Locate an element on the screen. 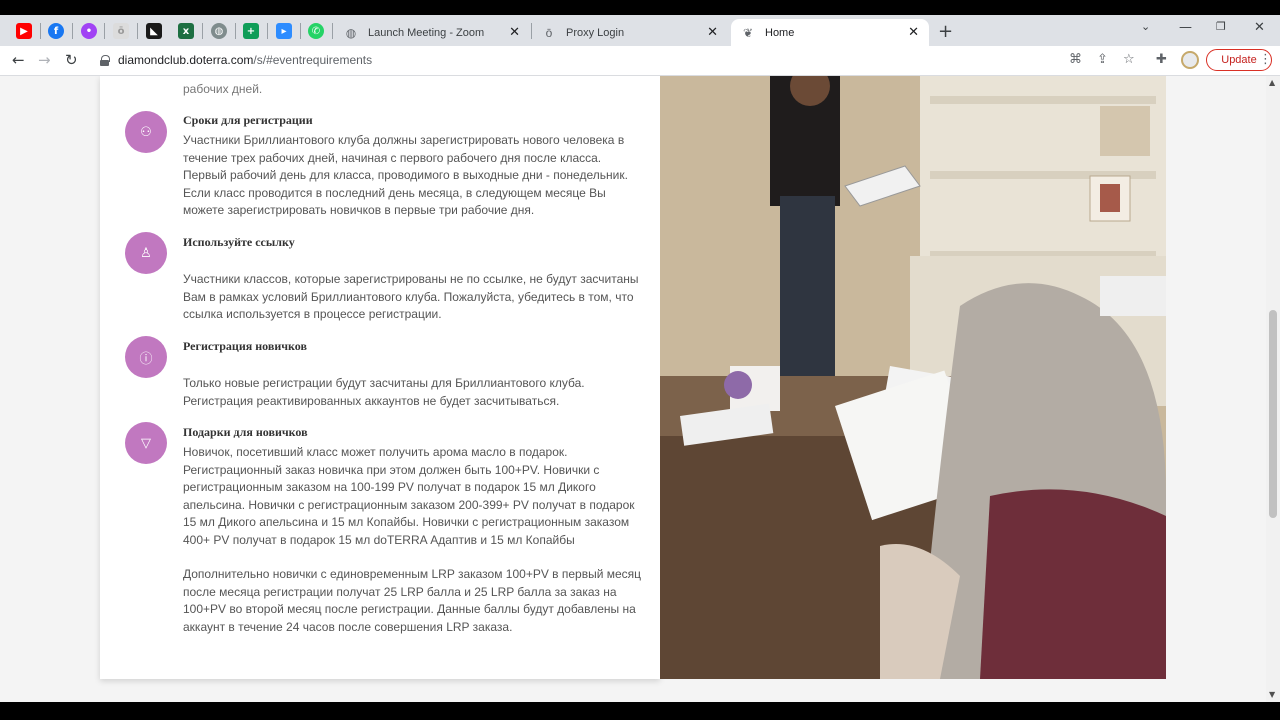 The image size is (1280, 720). reload-icon: ↻ is located at coordinates (71, 60).